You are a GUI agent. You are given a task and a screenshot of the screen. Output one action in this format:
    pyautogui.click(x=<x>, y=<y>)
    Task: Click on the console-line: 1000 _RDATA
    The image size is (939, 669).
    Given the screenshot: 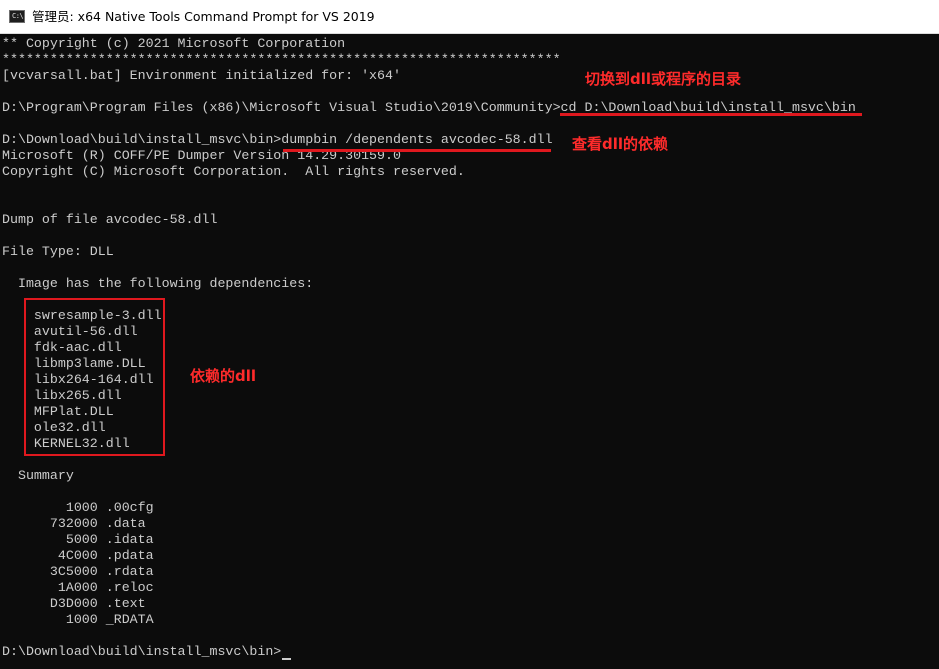 What is the action you would take?
    pyautogui.click(x=78, y=619)
    